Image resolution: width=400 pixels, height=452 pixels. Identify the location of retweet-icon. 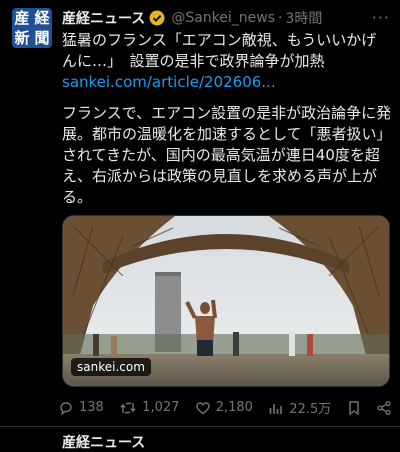
(128, 407).